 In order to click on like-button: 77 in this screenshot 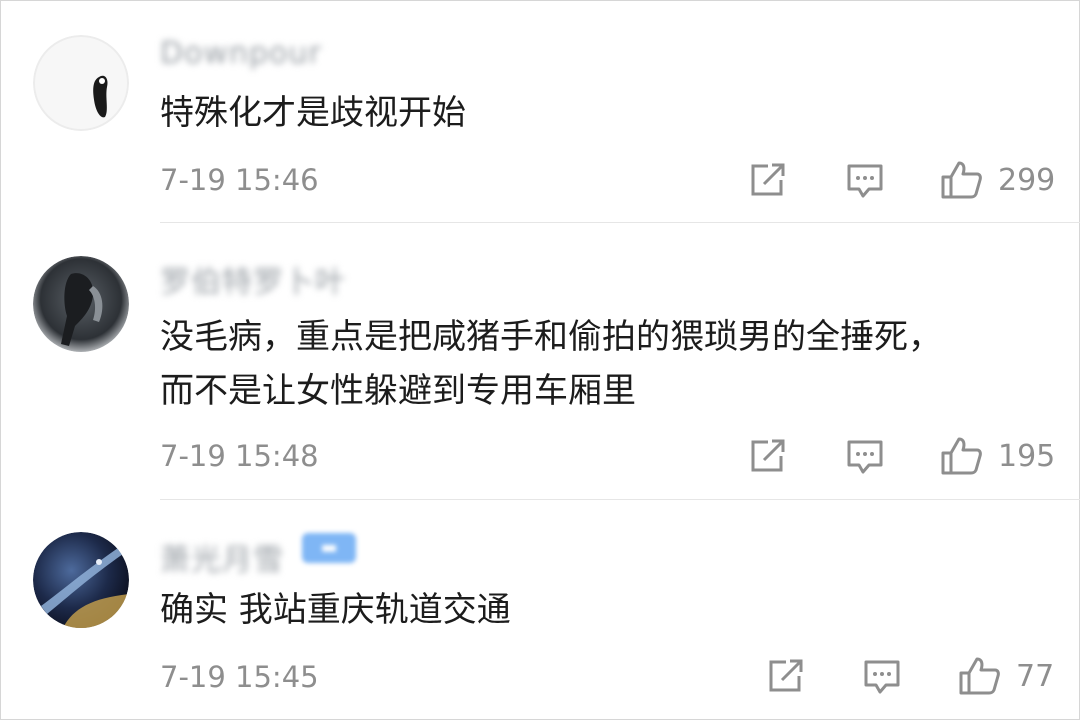, I will do `click(1006, 676)`.